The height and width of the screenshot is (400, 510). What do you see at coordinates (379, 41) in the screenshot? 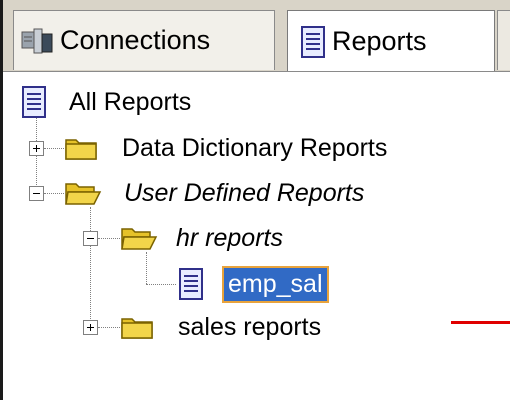
I see `tab-reports-label: Reports` at bounding box center [379, 41].